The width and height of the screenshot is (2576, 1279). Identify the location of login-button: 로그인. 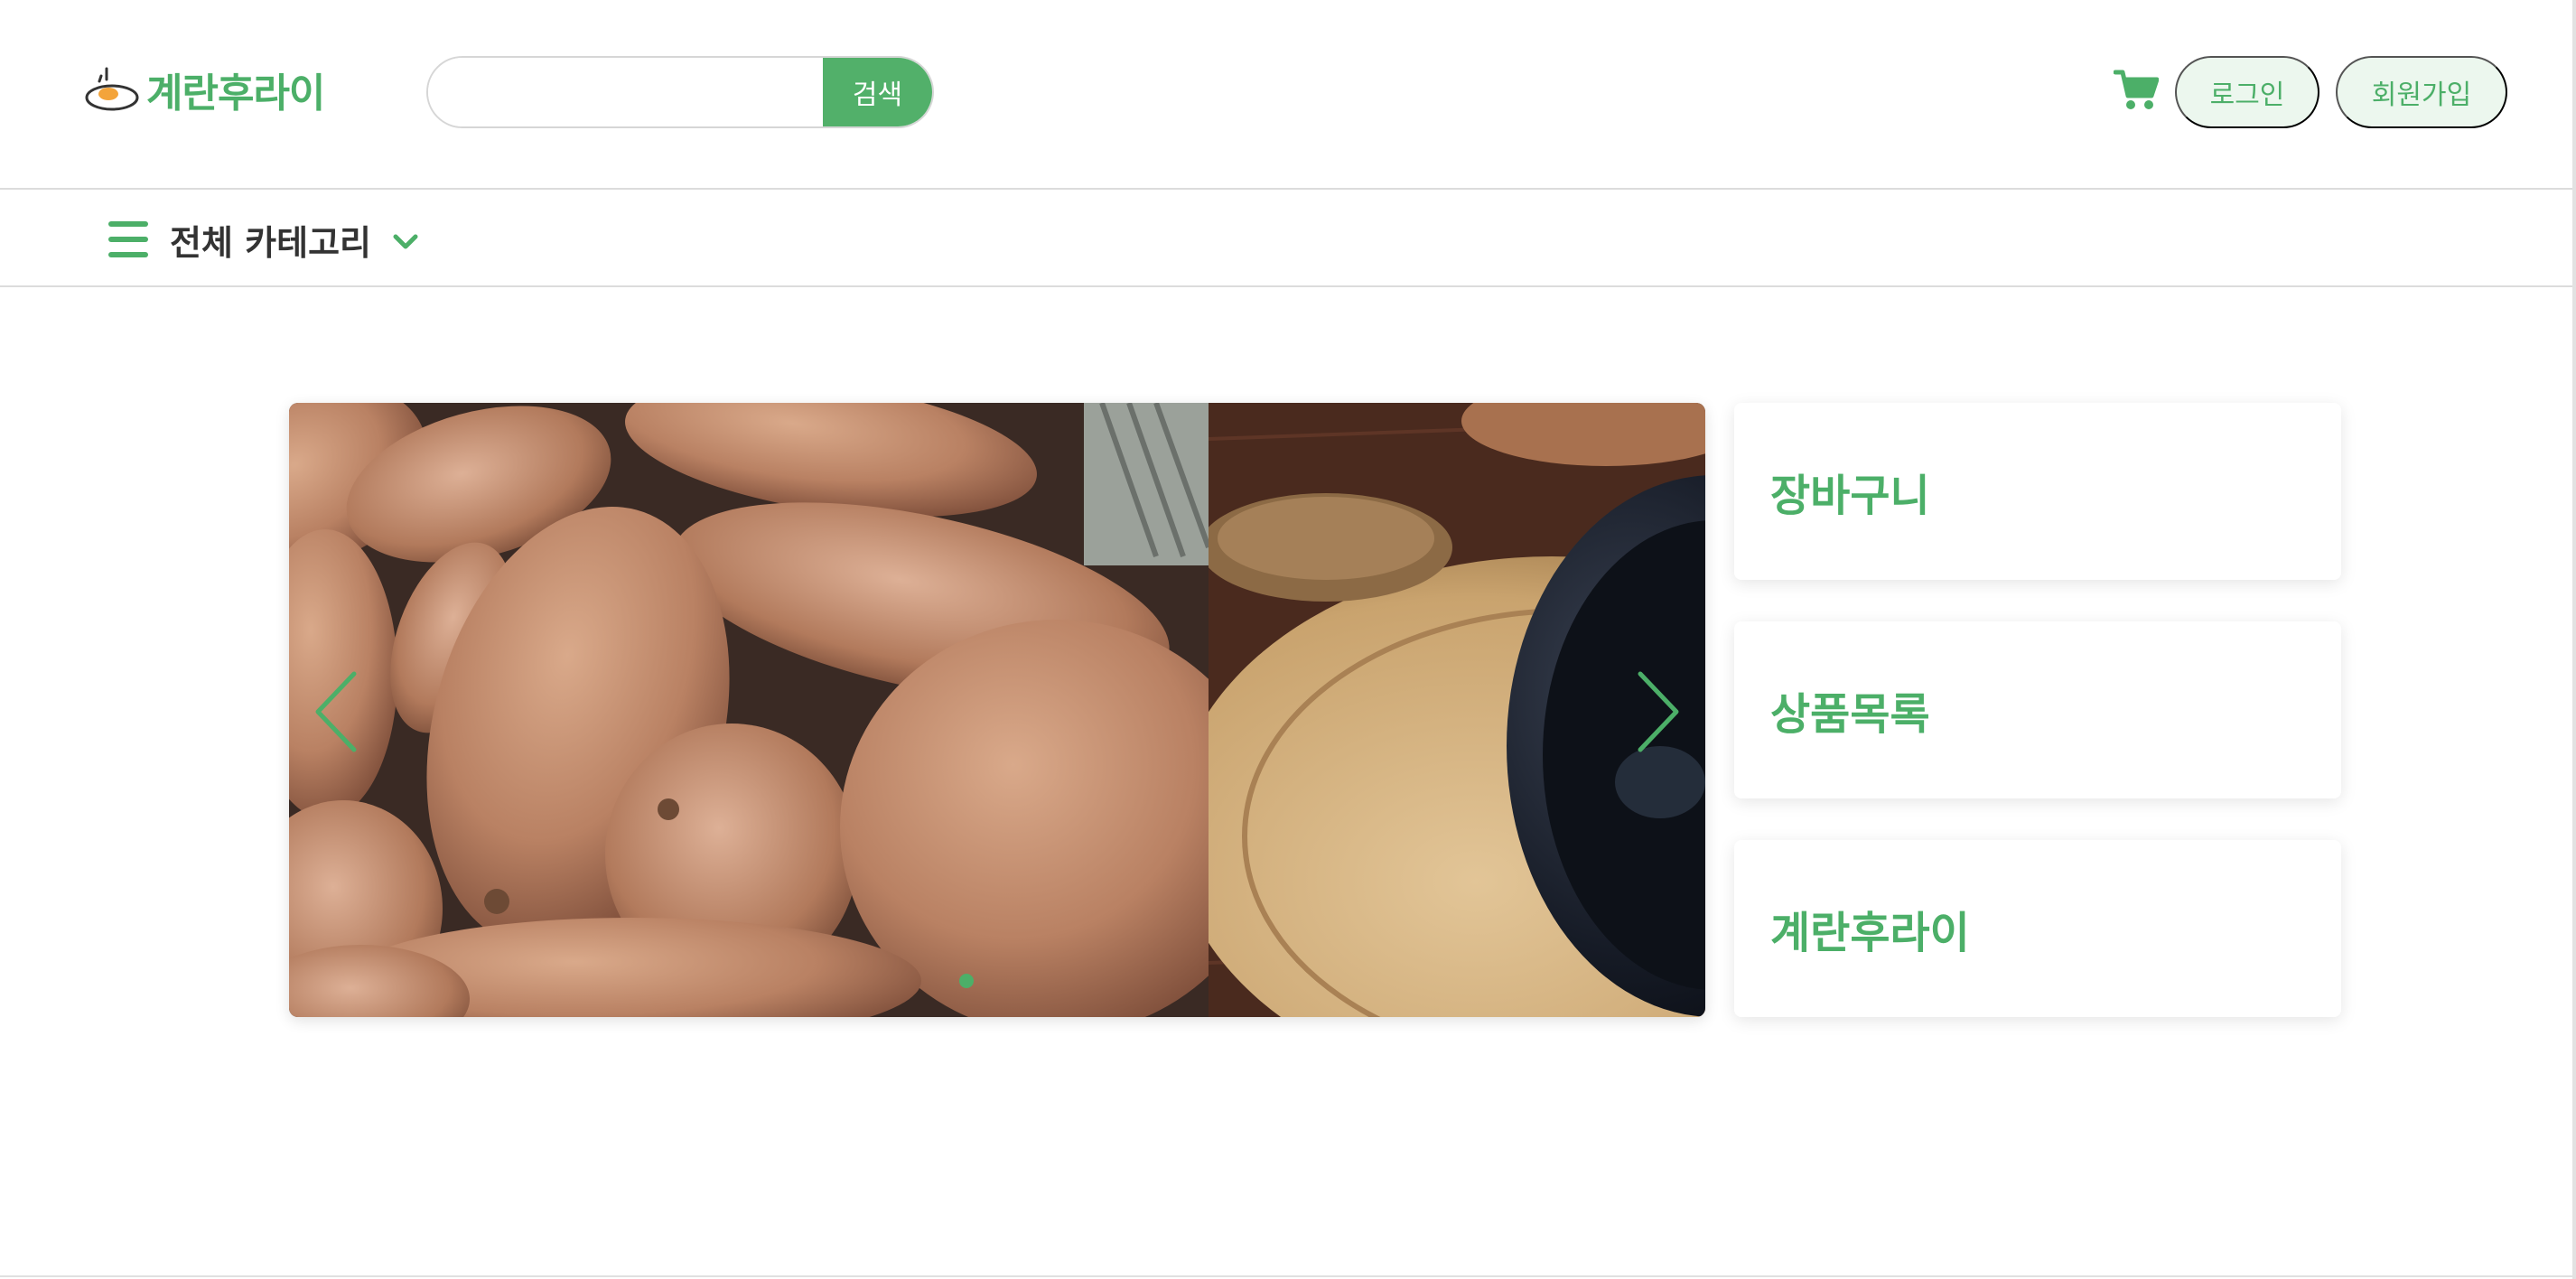
(2247, 92).